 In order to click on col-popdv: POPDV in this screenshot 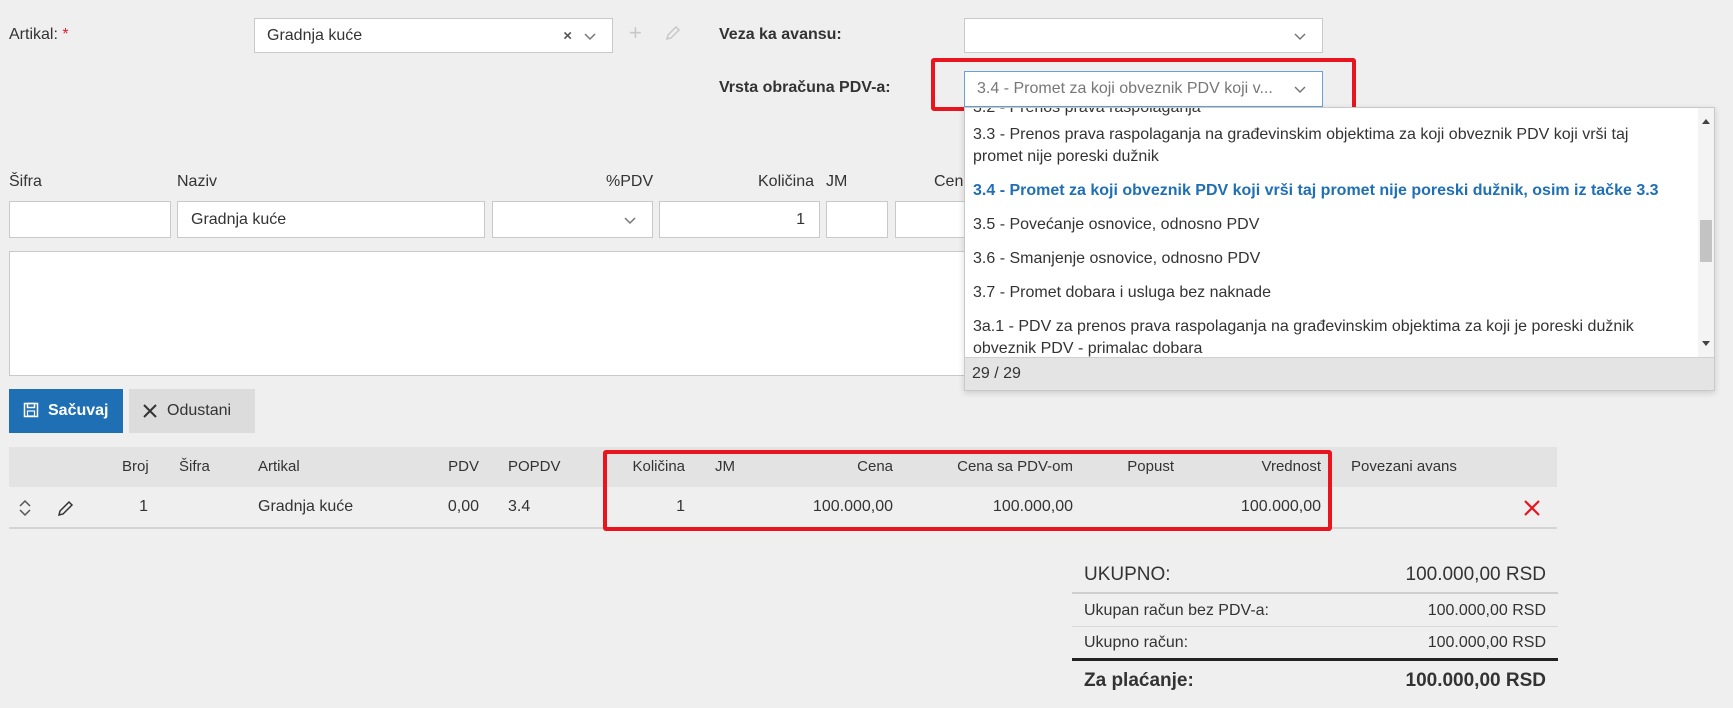, I will do `click(534, 466)`.